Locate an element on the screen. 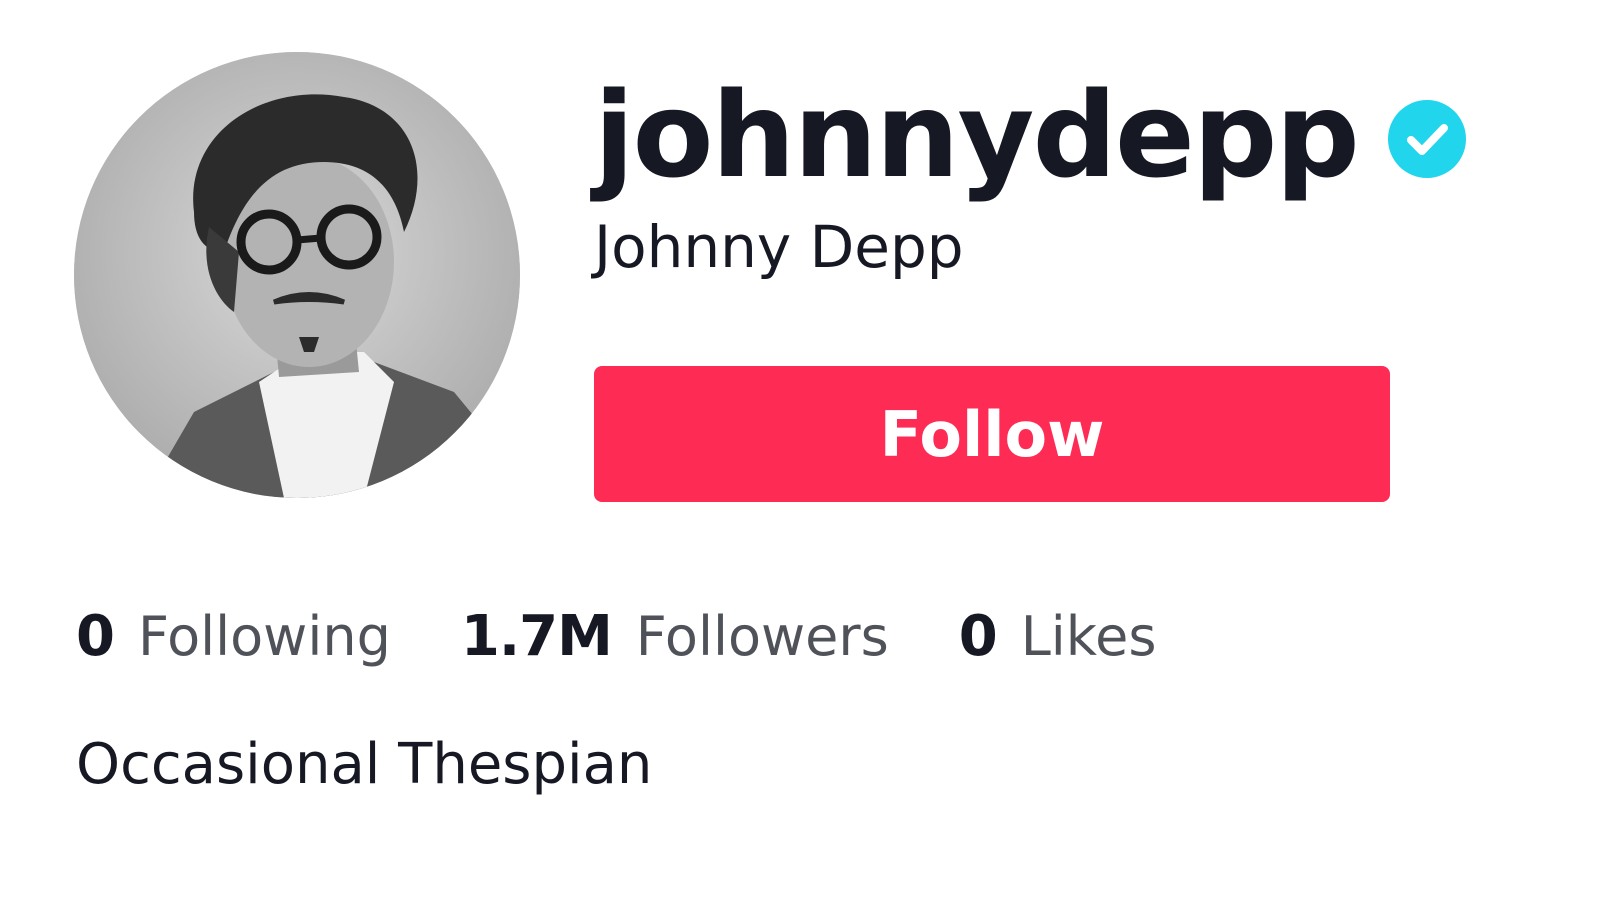  display-name: Johnny Depp is located at coordinates (779, 247).